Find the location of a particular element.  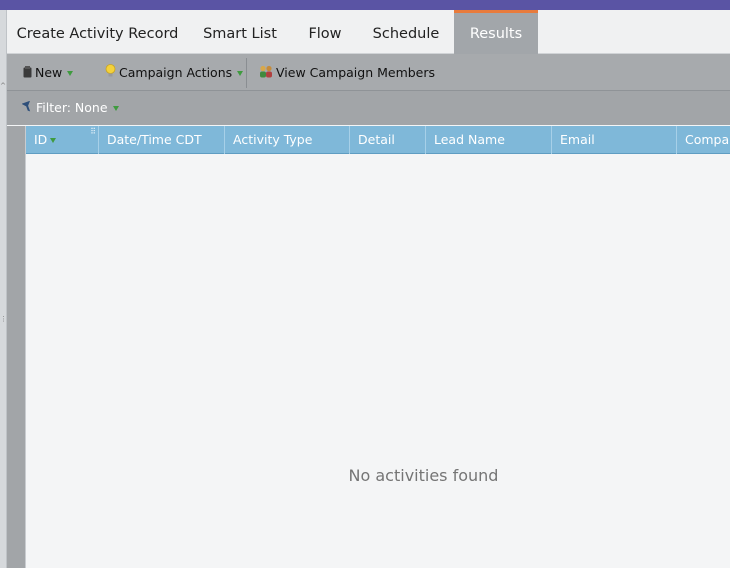

column-label: Detail is located at coordinates (376, 139).